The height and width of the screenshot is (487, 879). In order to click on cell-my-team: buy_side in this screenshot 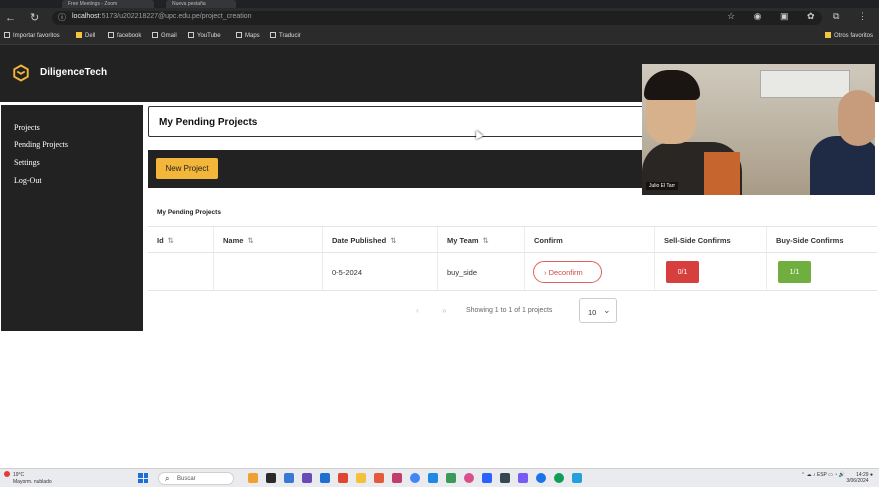, I will do `click(480, 271)`.